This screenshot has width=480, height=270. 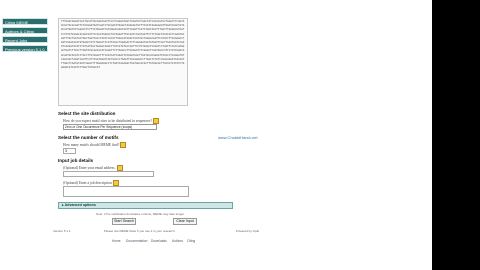 I want to click on sidebar-item-authors: Authors & Citing, so click(x=25, y=30).